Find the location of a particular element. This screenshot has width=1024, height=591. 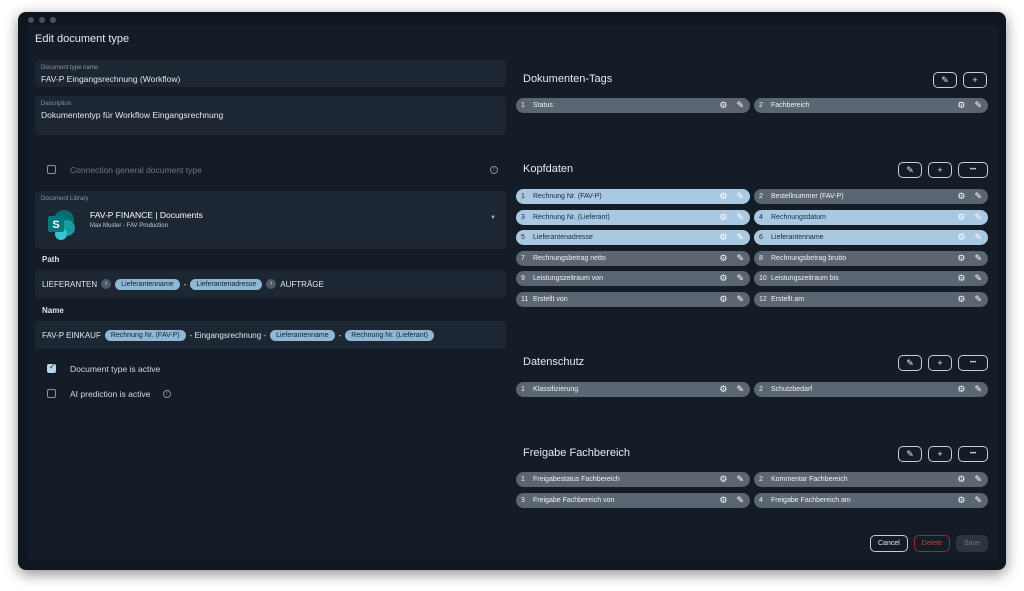

ai-prediction-checkbox is located at coordinates (51, 393).